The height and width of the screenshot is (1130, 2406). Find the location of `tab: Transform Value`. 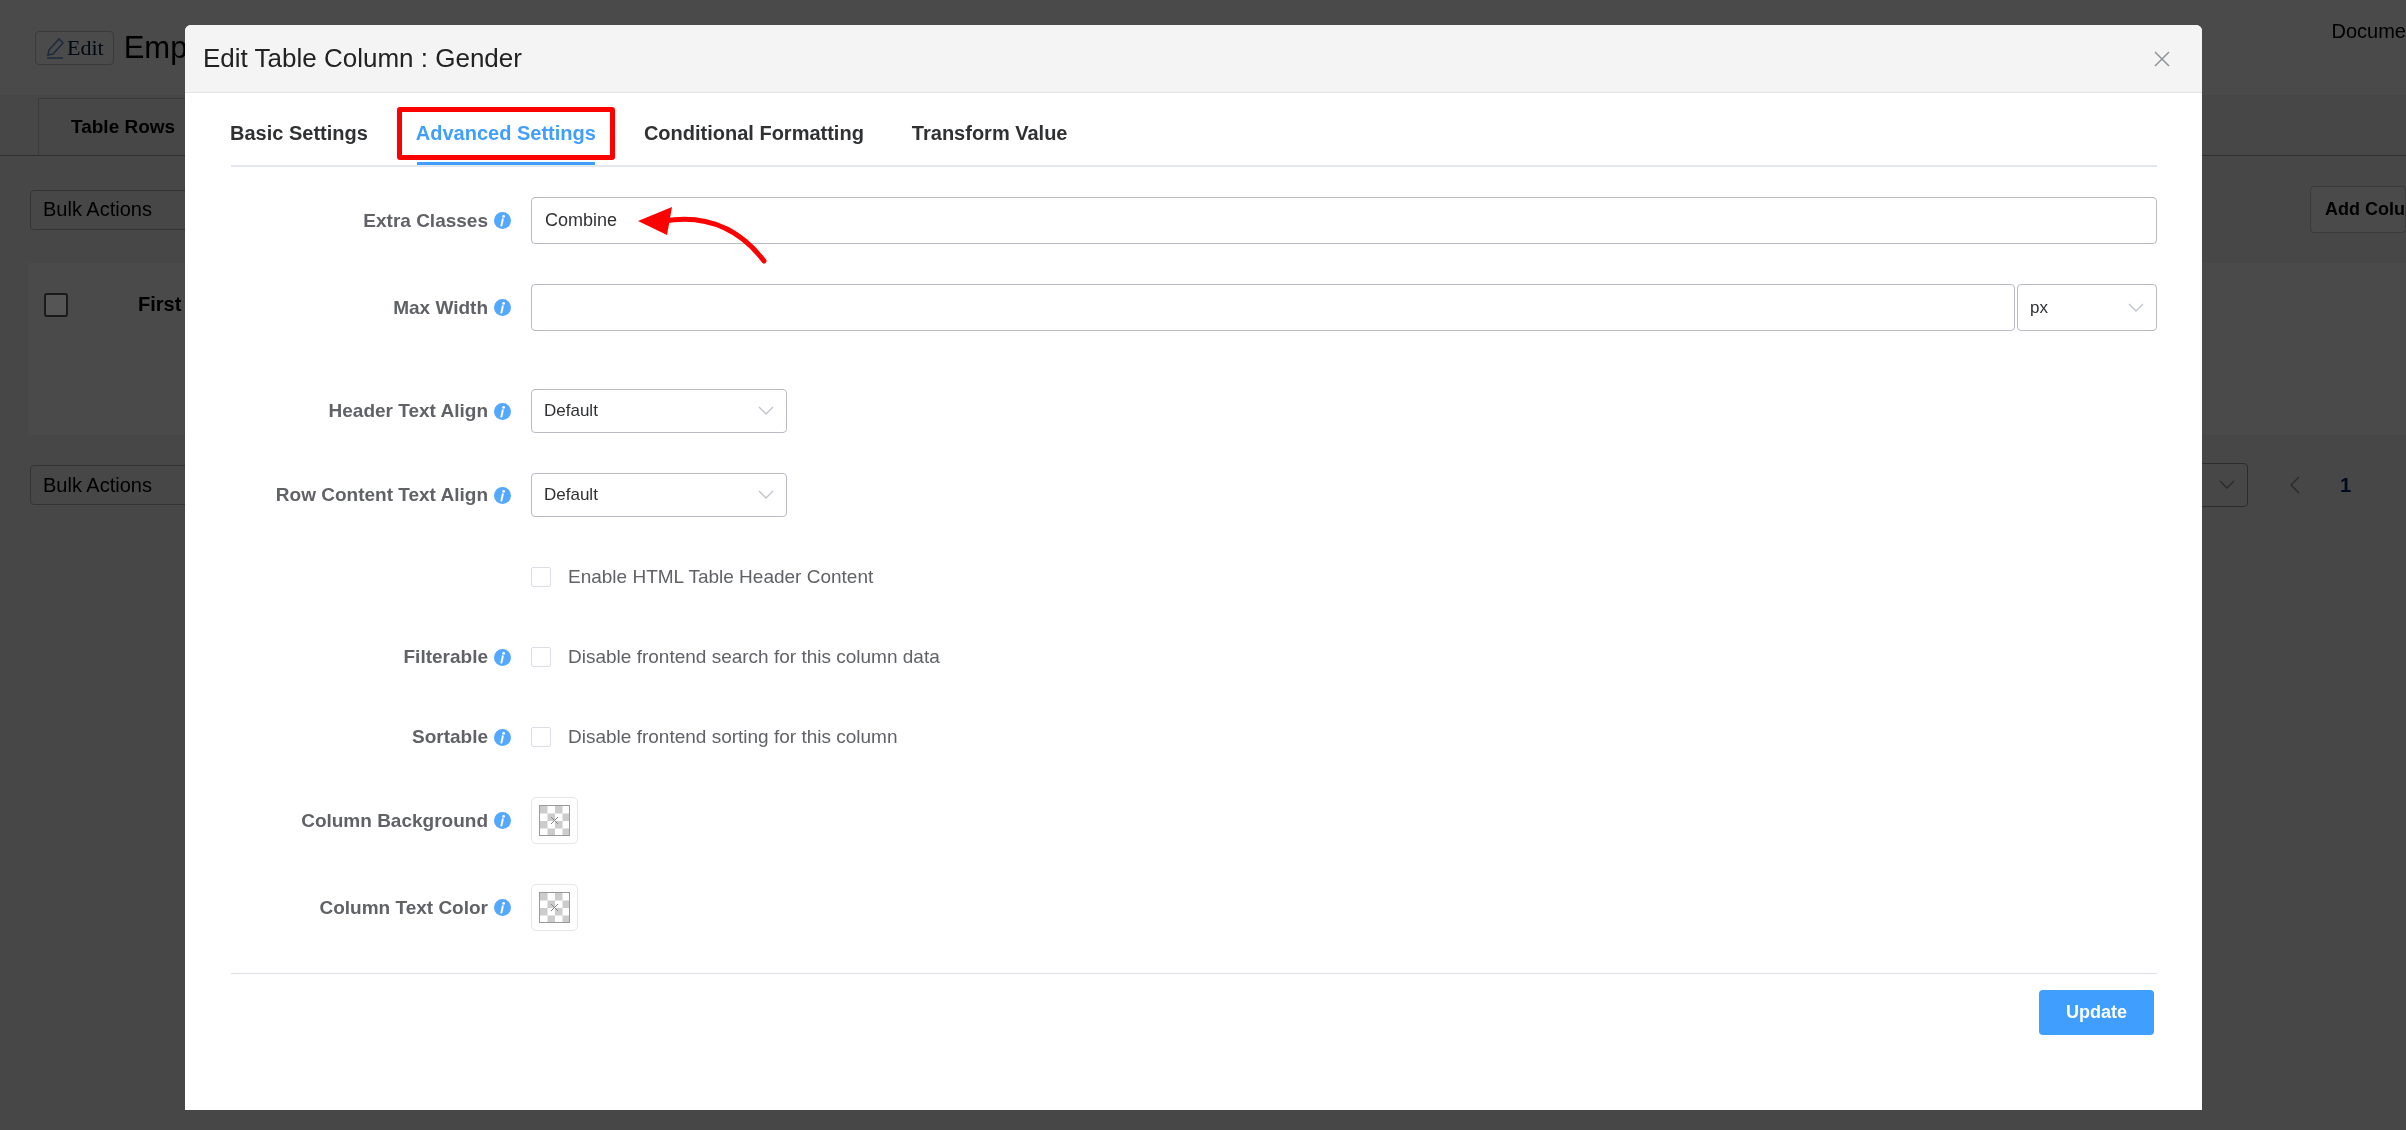

tab: Transform Value is located at coordinates (989, 133).